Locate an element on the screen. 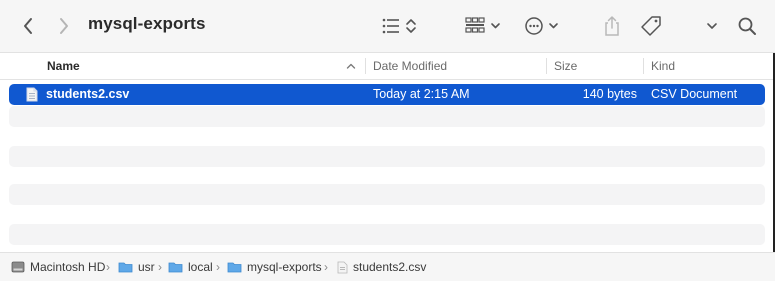 The height and width of the screenshot is (281, 775). column-date-header: Date Modified is located at coordinates (410, 66).